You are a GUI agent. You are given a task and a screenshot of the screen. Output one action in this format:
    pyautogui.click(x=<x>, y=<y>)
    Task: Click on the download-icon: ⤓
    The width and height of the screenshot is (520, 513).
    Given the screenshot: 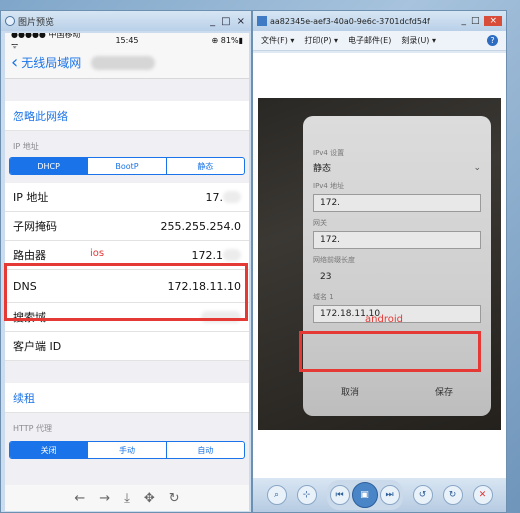 What is the action you would take?
    pyautogui.click(x=127, y=498)
    